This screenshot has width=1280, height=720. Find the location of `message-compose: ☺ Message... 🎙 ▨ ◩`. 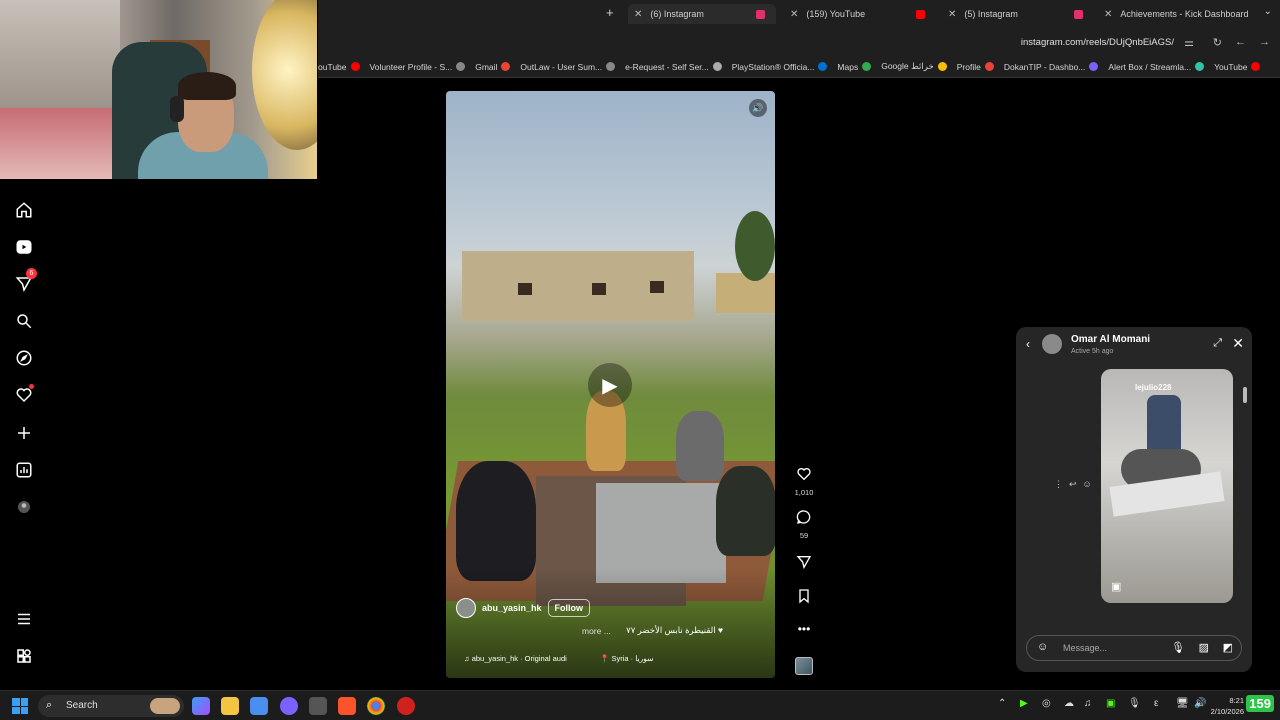

message-compose: ☺ Message... 🎙 ▨ ◩ is located at coordinates (1134, 648).